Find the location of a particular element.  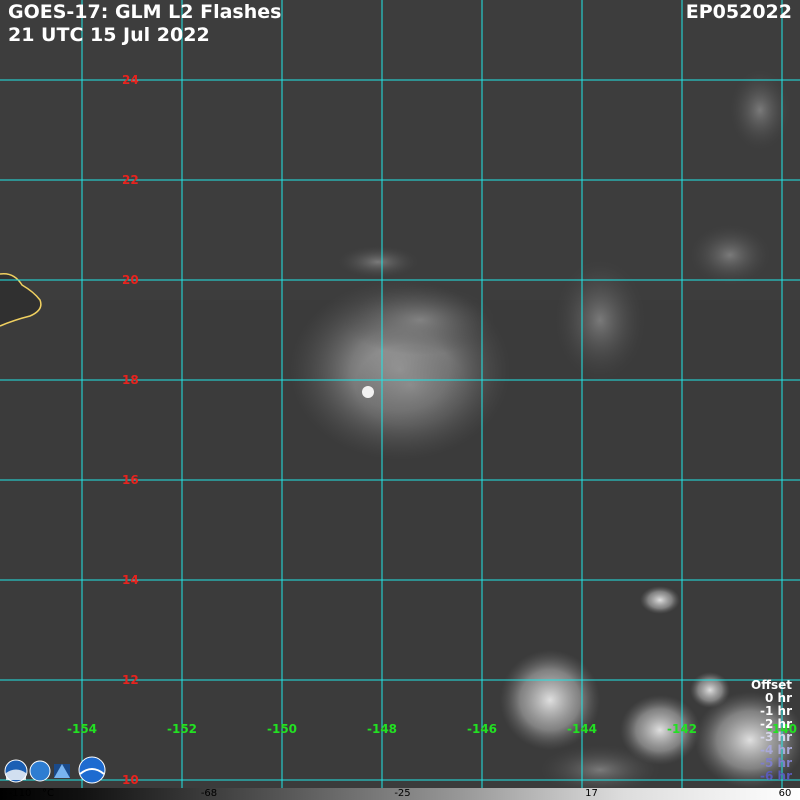

lon-label: -146 is located at coordinates (482, 729).